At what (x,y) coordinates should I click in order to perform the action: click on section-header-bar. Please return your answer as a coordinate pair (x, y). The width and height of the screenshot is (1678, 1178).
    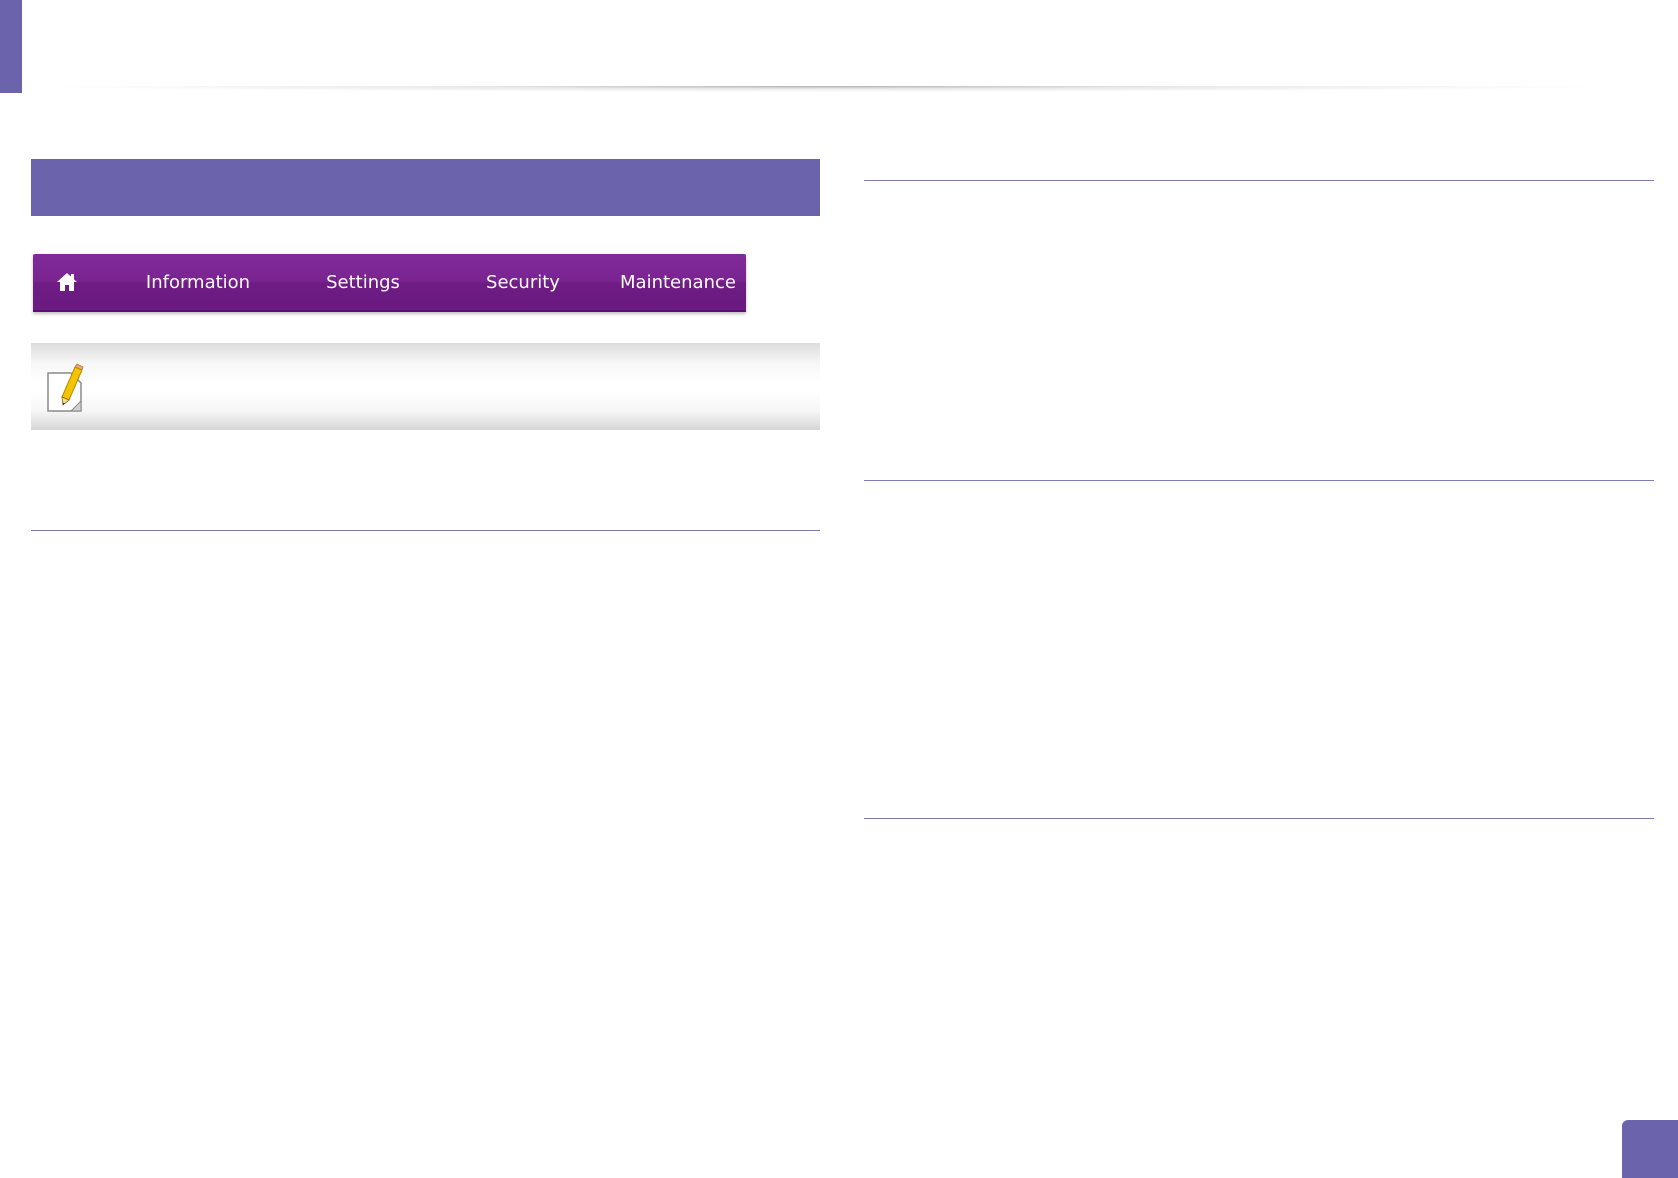
    Looking at the image, I should click on (425, 187).